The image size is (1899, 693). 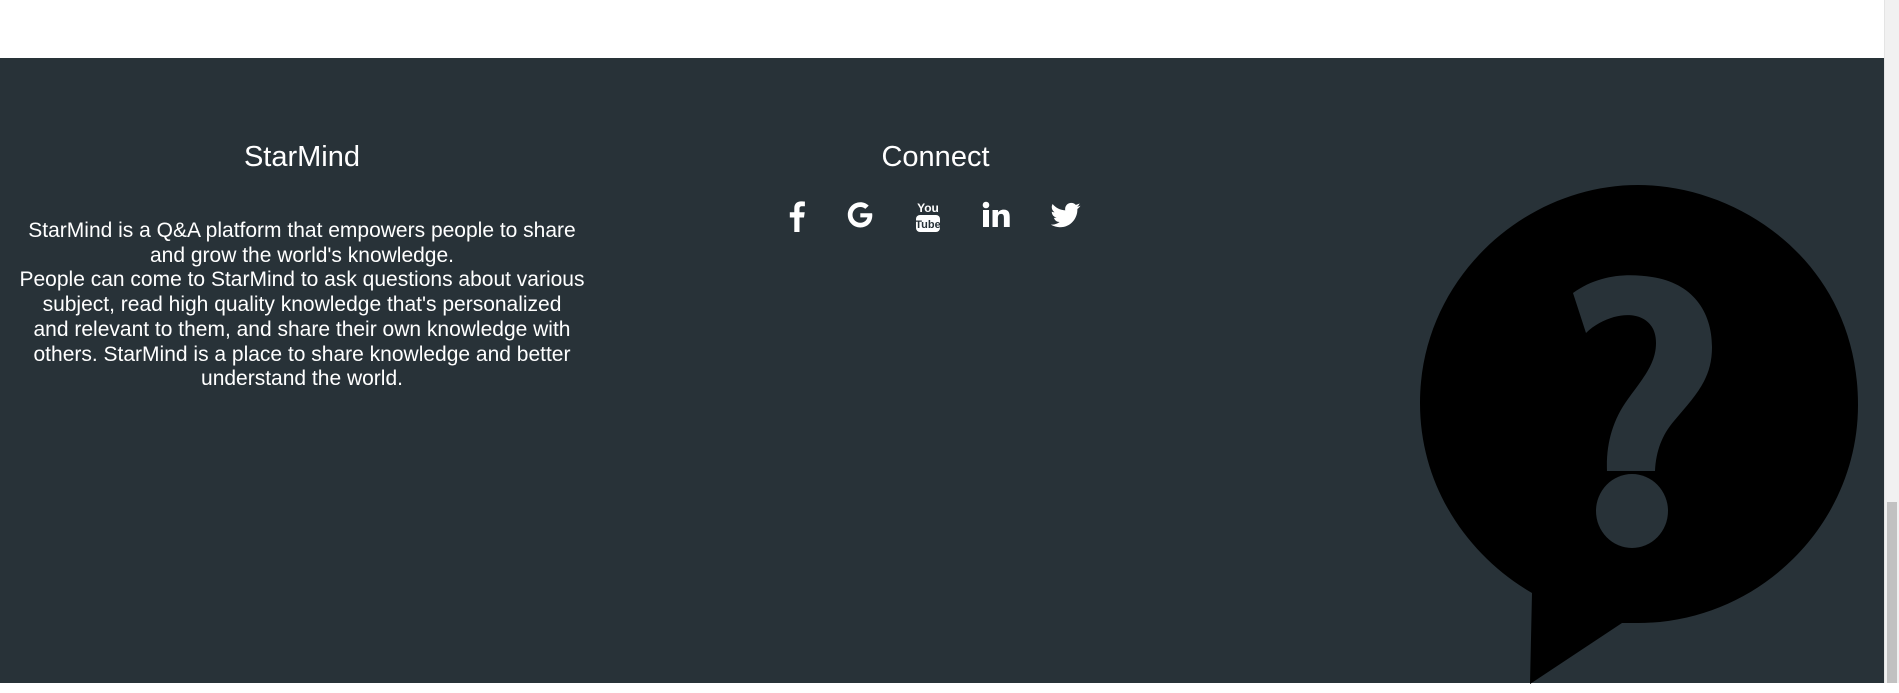 What do you see at coordinates (996, 214) in the screenshot?
I see `linkedin-icon` at bounding box center [996, 214].